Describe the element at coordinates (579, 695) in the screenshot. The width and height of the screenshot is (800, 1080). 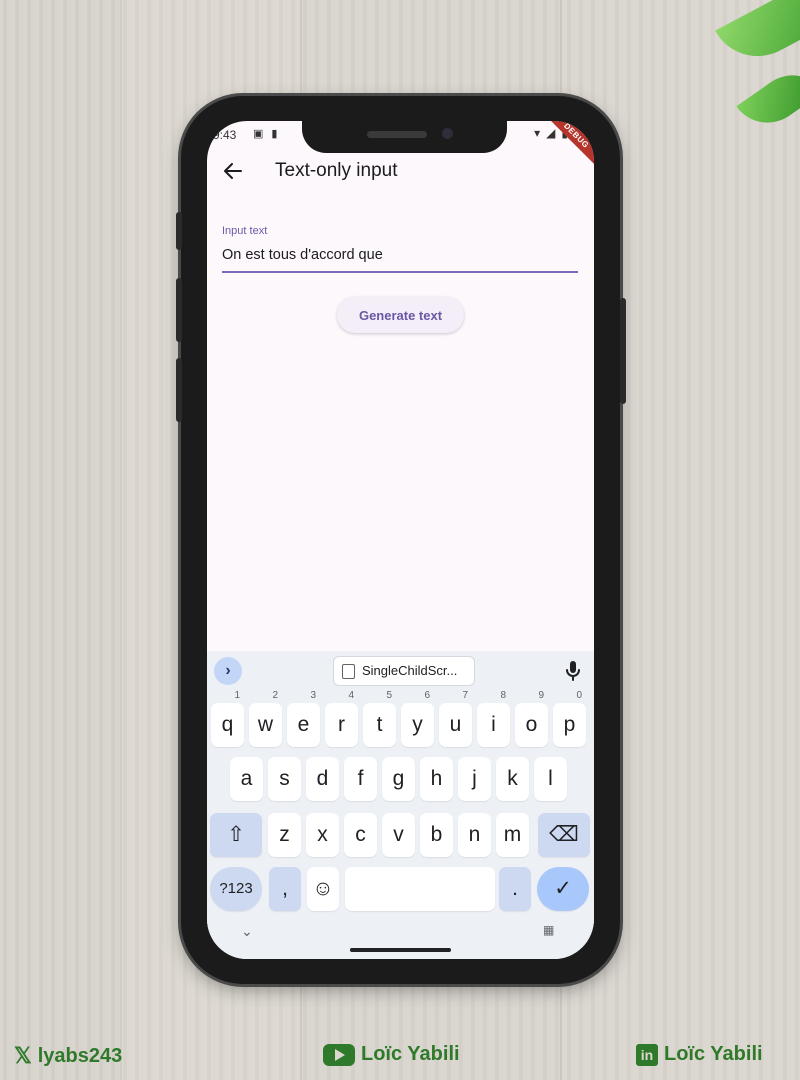
I see `key-hint: 0` at that location.